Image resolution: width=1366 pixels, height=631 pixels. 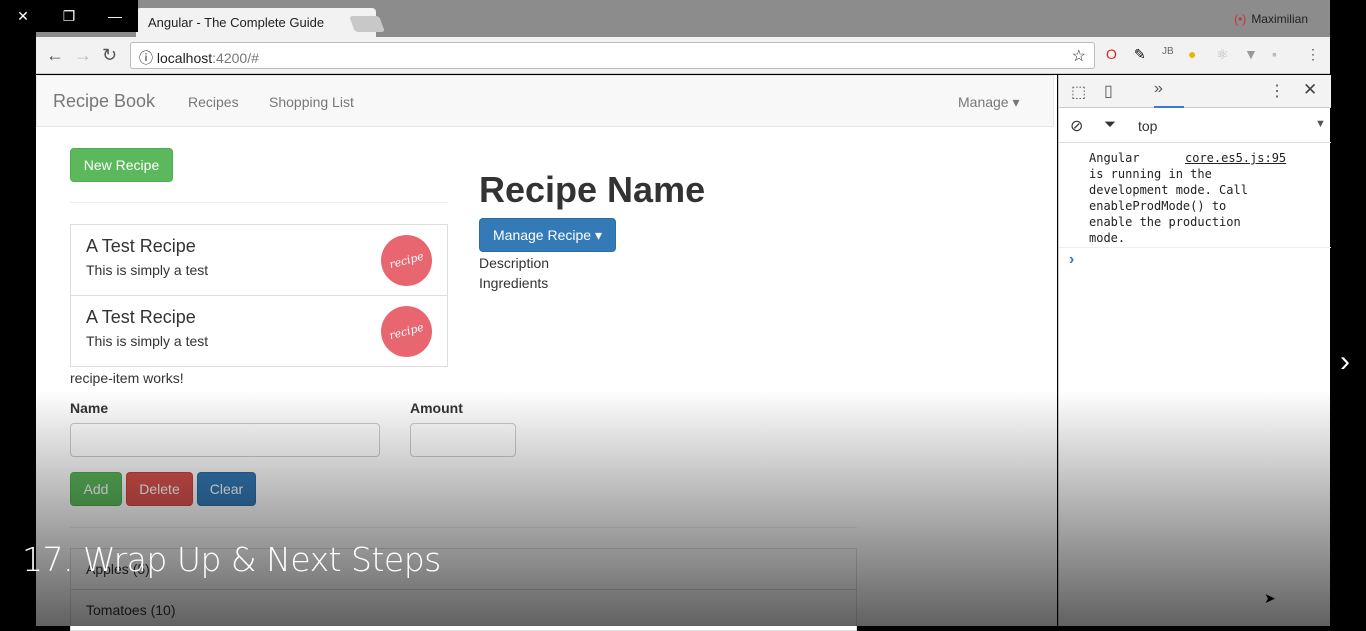 What do you see at coordinates (1158, 206) in the screenshot?
I see `console-line: enableProdMode() to` at bounding box center [1158, 206].